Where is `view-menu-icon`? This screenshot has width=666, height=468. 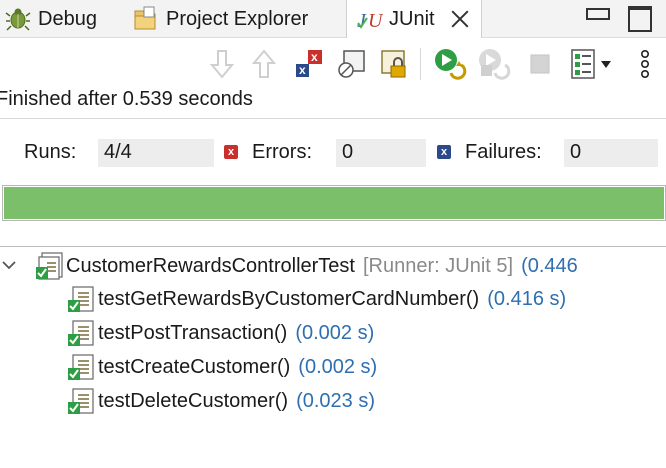
view-menu-icon is located at coordinates (645, 64).